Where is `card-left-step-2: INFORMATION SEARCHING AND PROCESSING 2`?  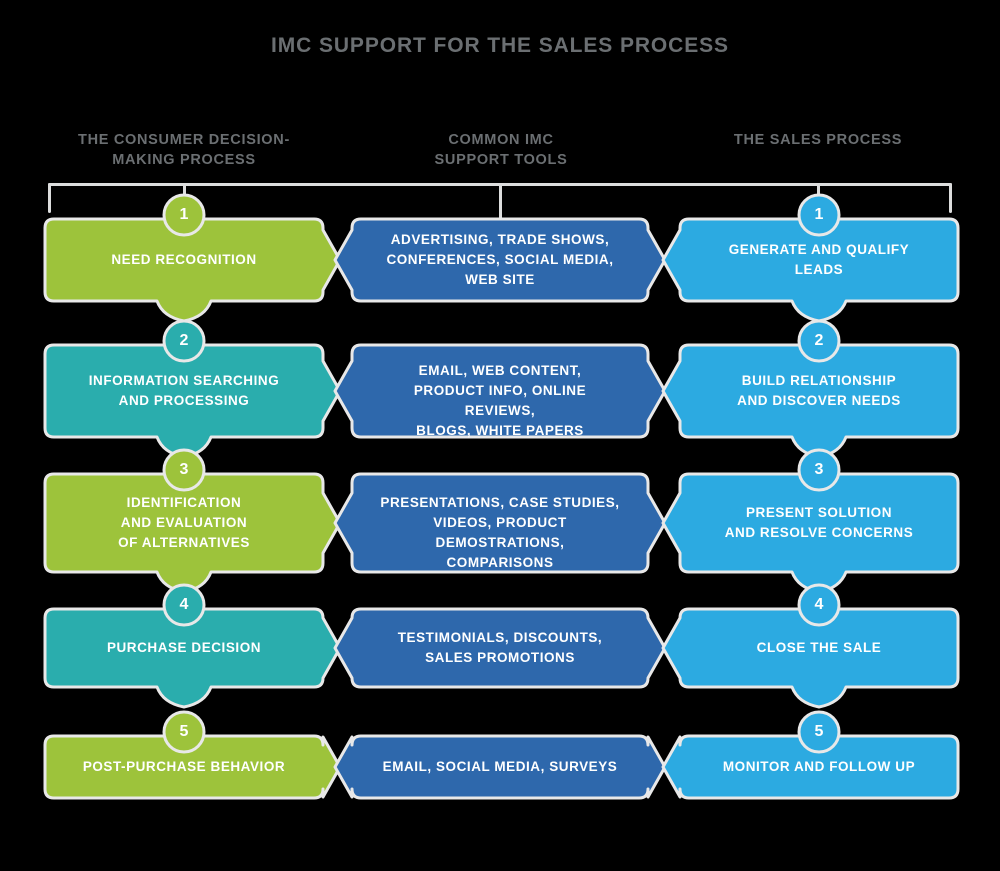
card-left-step-2: INFORMATION SEARCHING AND PROCESSING 2 is located at coordinates (192, 389).